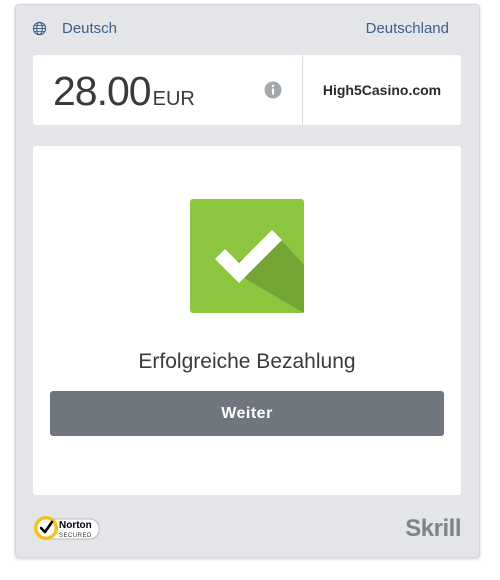  I want to click on norton-sub: SECURED, so click(75, 536).